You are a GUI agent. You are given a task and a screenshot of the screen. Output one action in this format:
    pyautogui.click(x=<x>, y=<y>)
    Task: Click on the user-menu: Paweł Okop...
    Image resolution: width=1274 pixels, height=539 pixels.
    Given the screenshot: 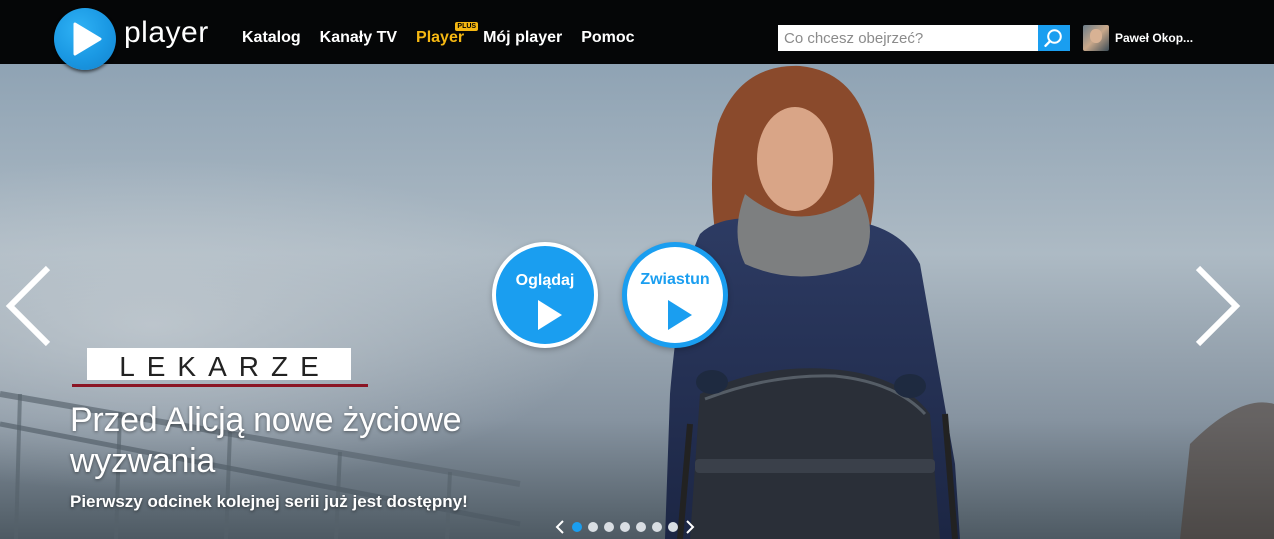 What is the action you would take?
    pyautogui.click(x=1138, y=38)
    